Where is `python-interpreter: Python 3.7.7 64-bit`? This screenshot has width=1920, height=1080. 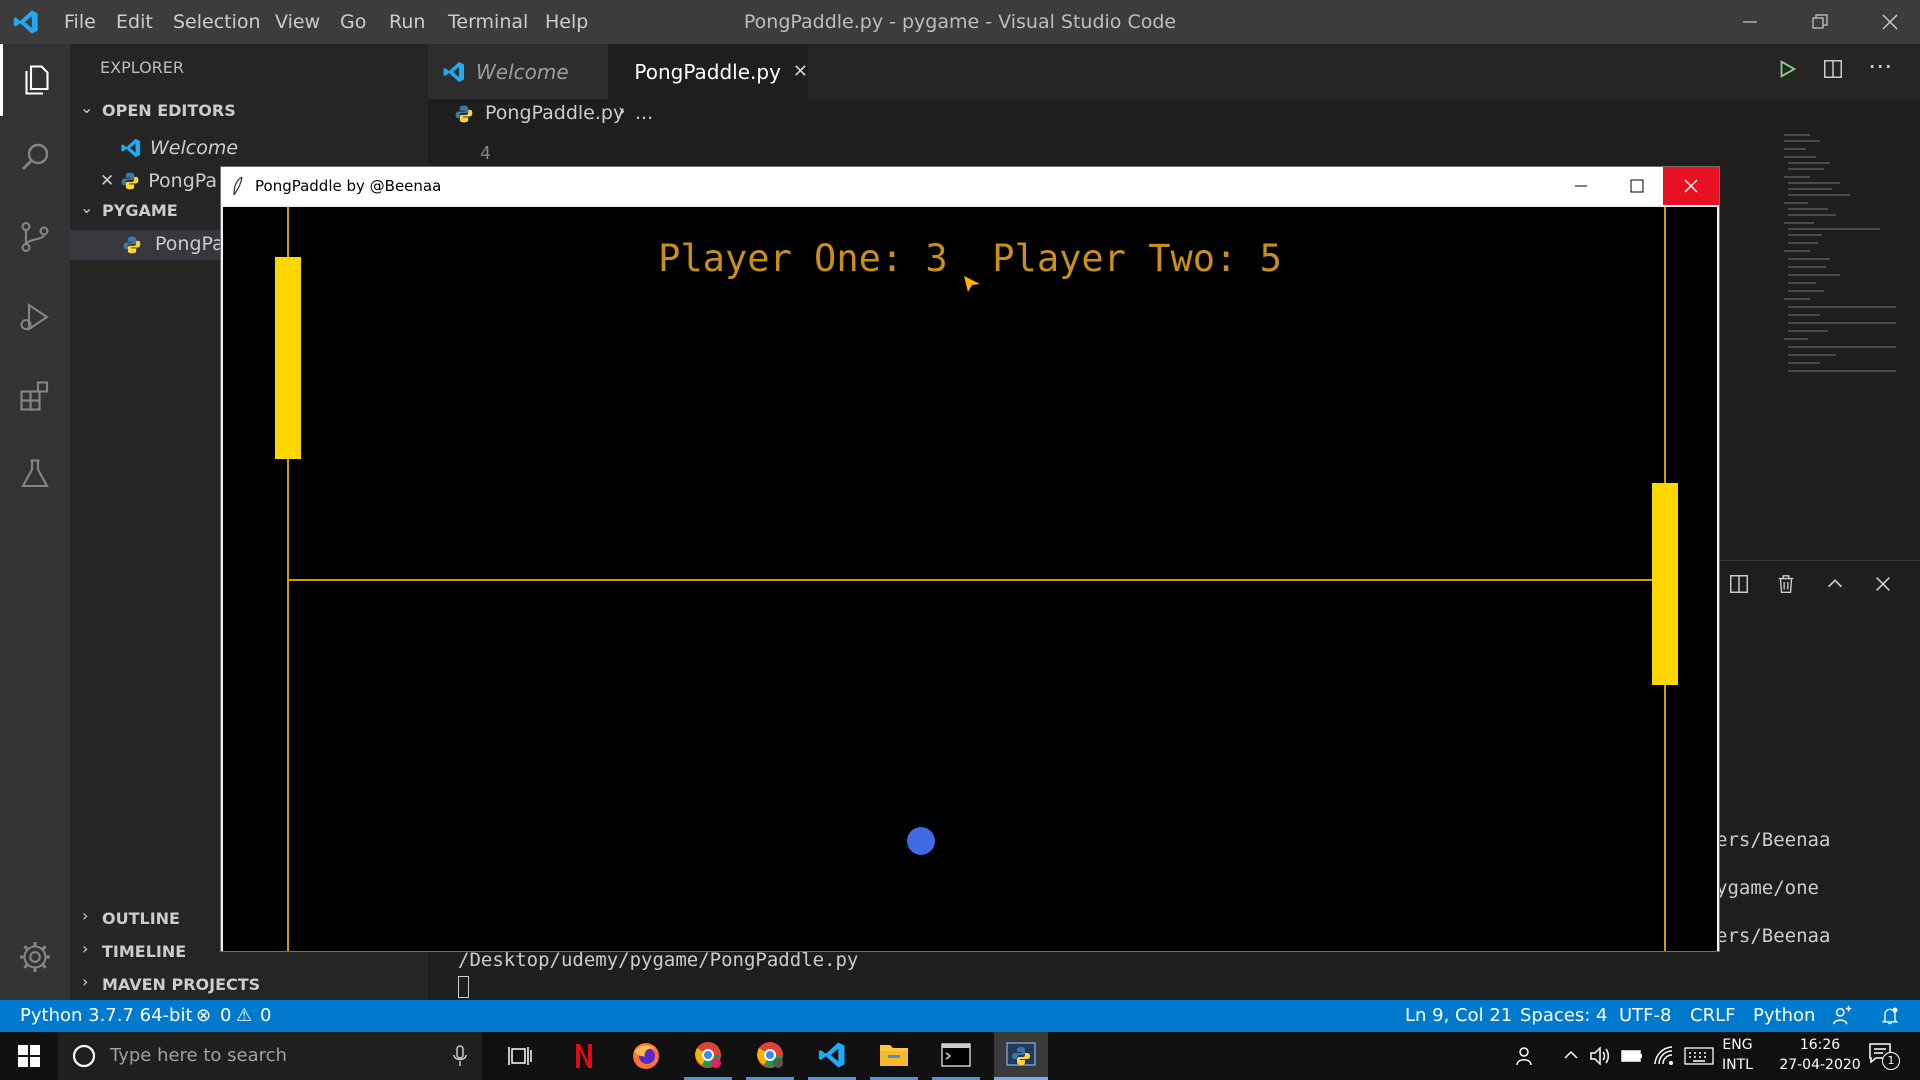
python-interpreter: Python 3.7.7 64-bit is located at coordinates (106, 1016).